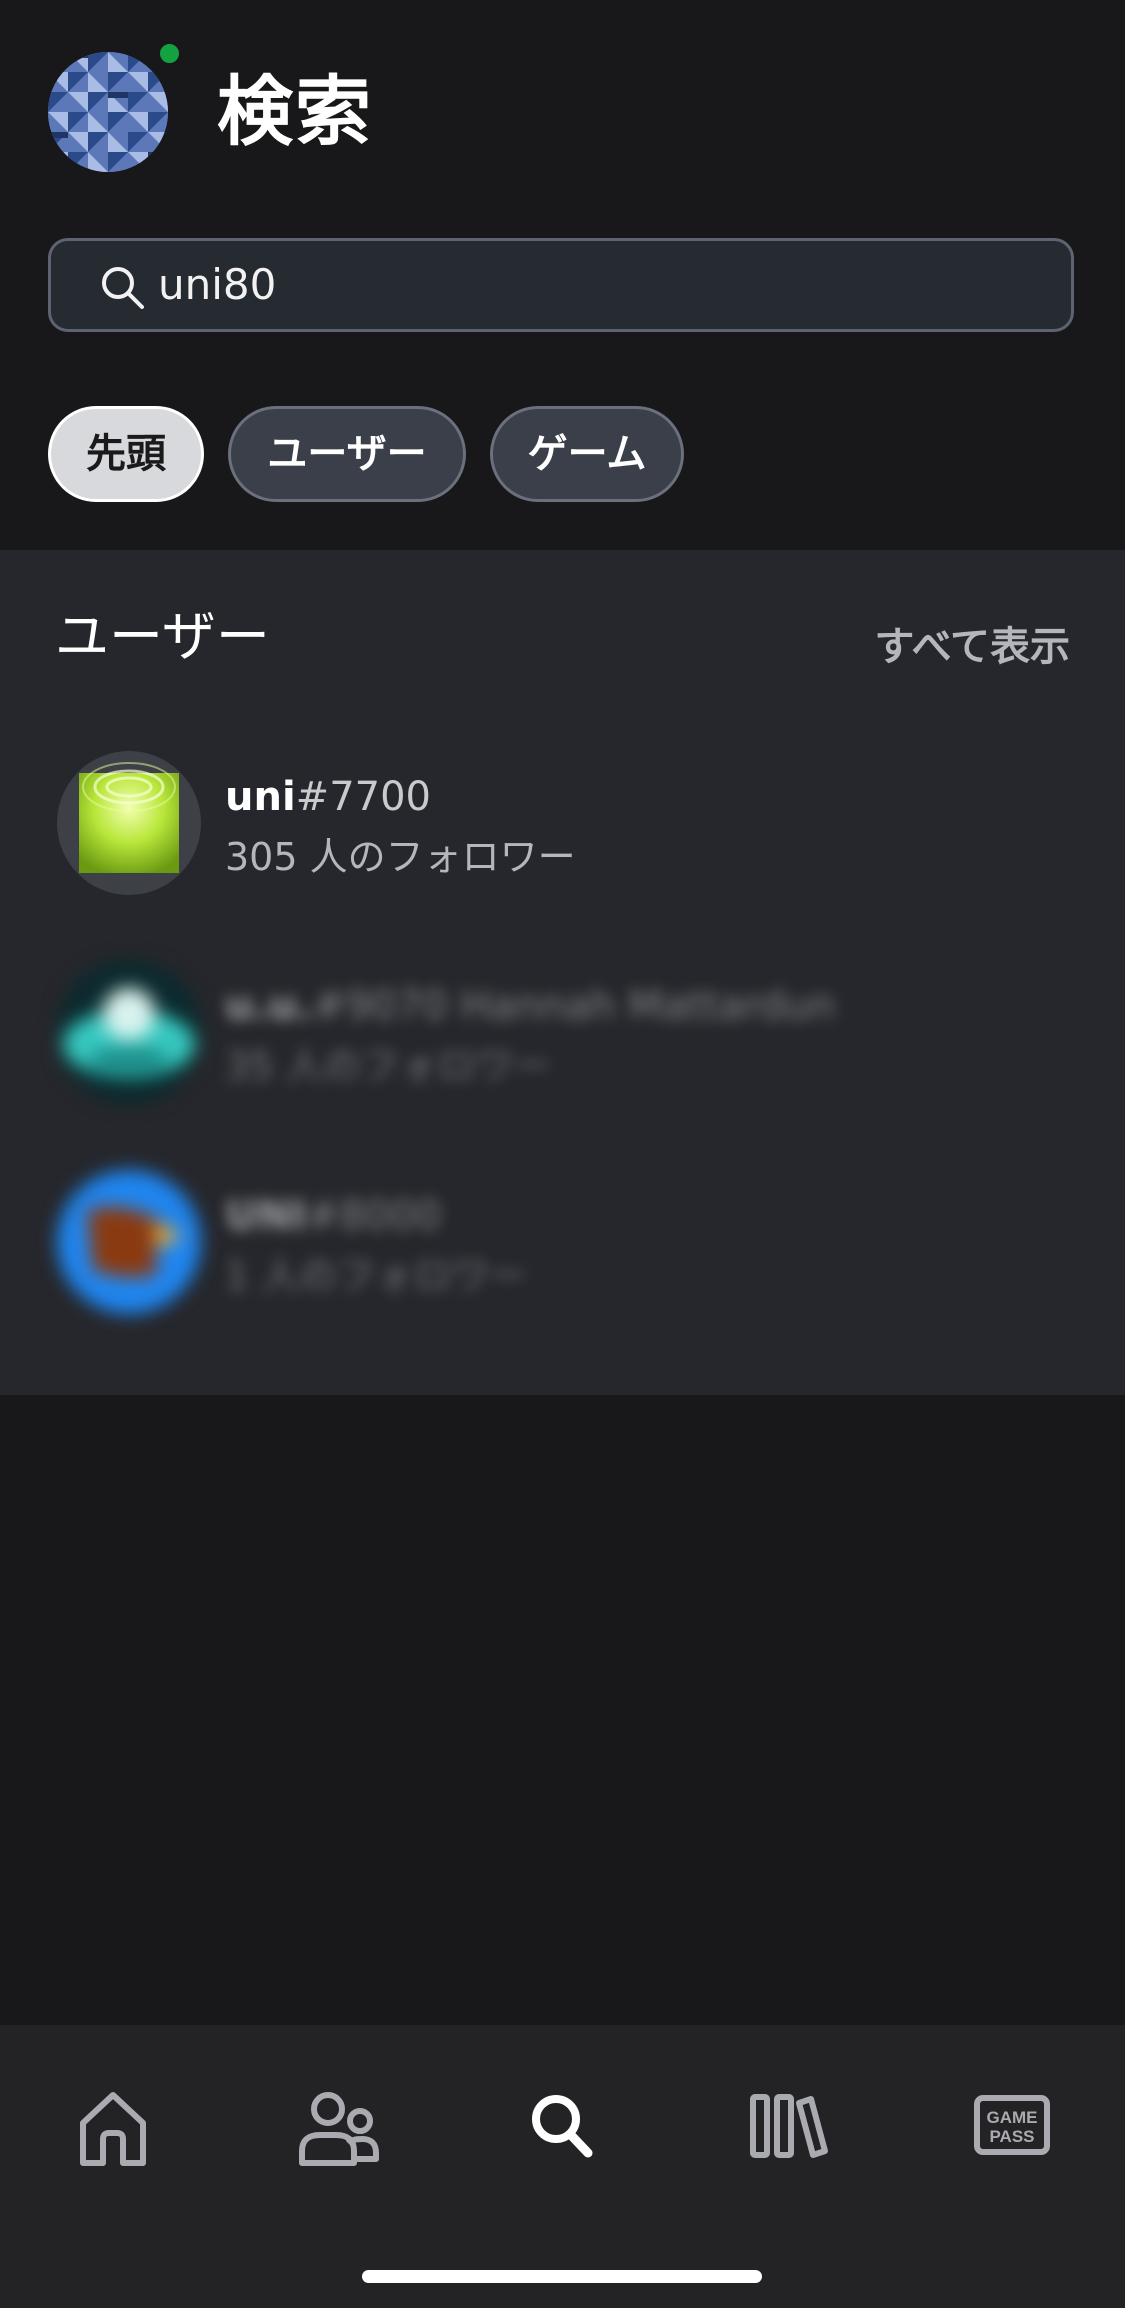  I want to click on user-follower-count: 305 人のフォロワー, so click(400, 857).